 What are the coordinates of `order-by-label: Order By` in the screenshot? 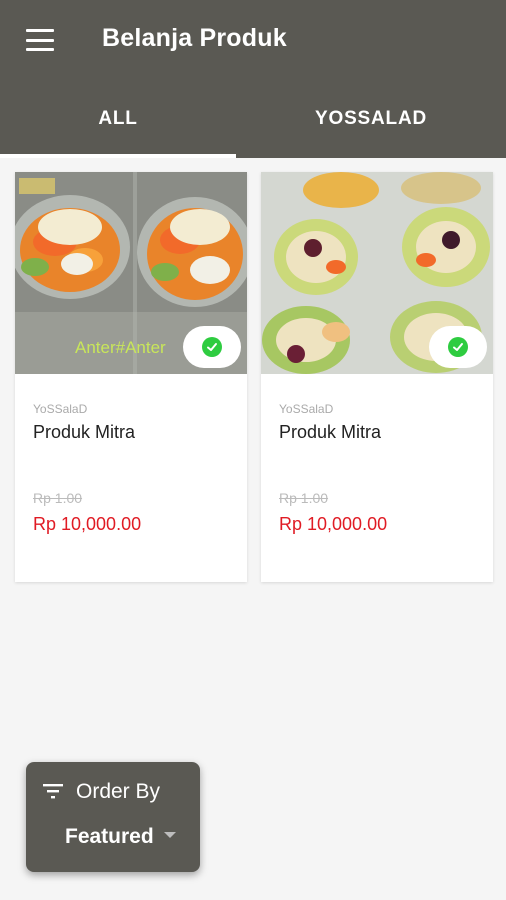 It's located at (118, 791).